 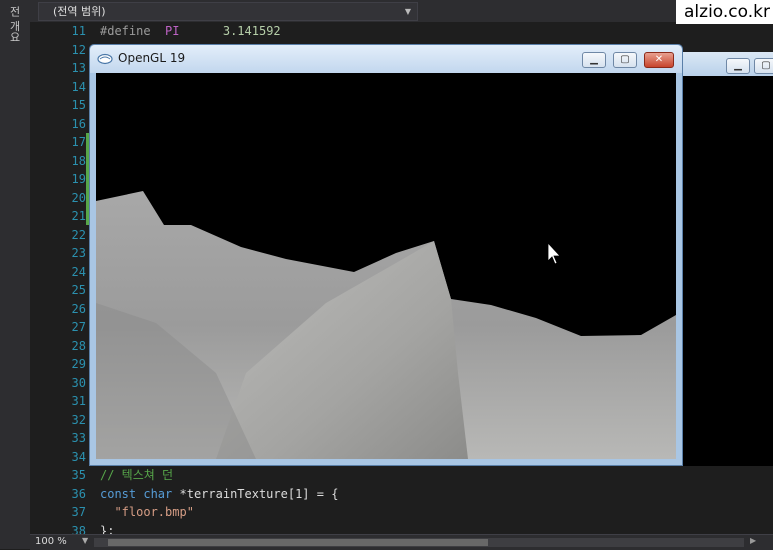 I want to click on line-number: 23, so click(x=78, y=253).